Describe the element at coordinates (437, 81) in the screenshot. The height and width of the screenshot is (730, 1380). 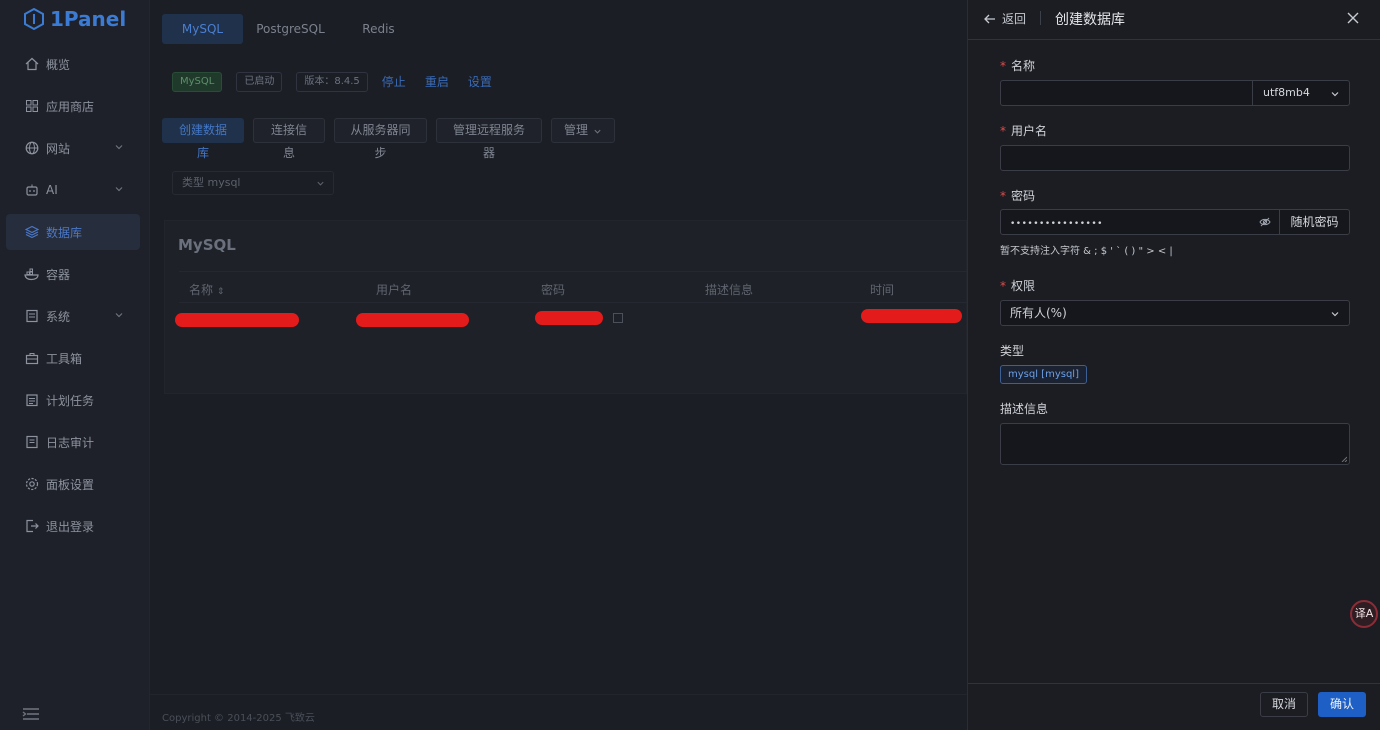
I see `restart-link: 重启` at that location.